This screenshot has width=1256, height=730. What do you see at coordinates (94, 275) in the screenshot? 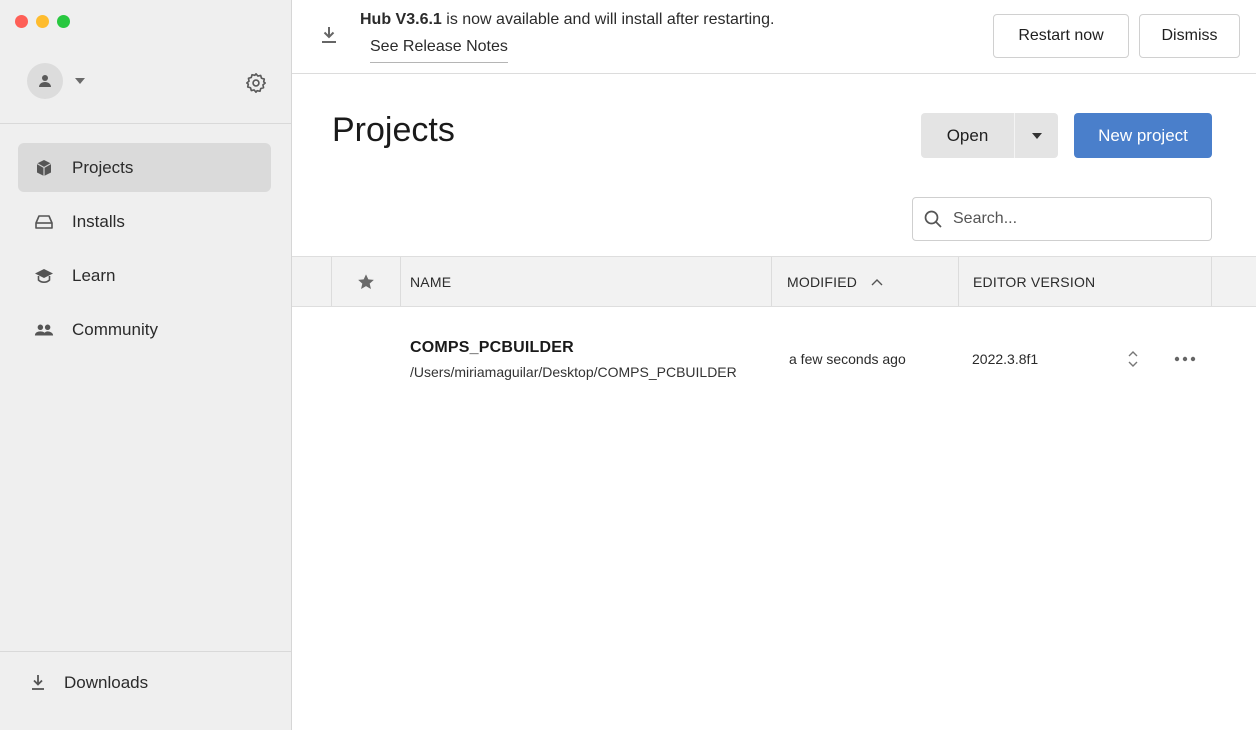
I see `sidebar-item-label: Learn` at bounding box center [94, 275].